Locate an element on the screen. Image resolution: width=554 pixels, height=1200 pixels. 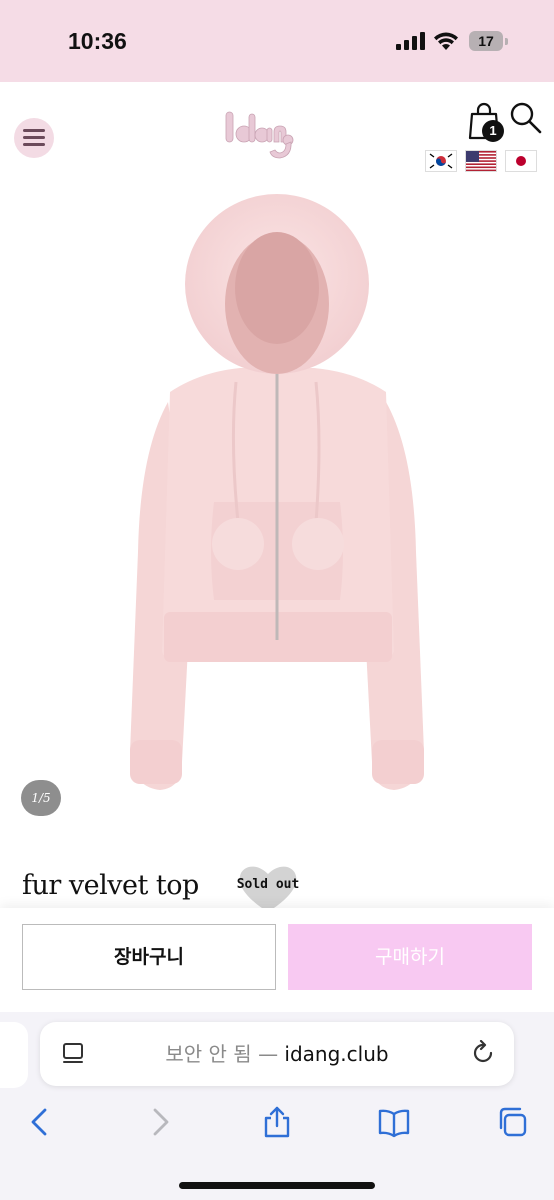
back-arrow-icon is located at coordinates (40, 1122).